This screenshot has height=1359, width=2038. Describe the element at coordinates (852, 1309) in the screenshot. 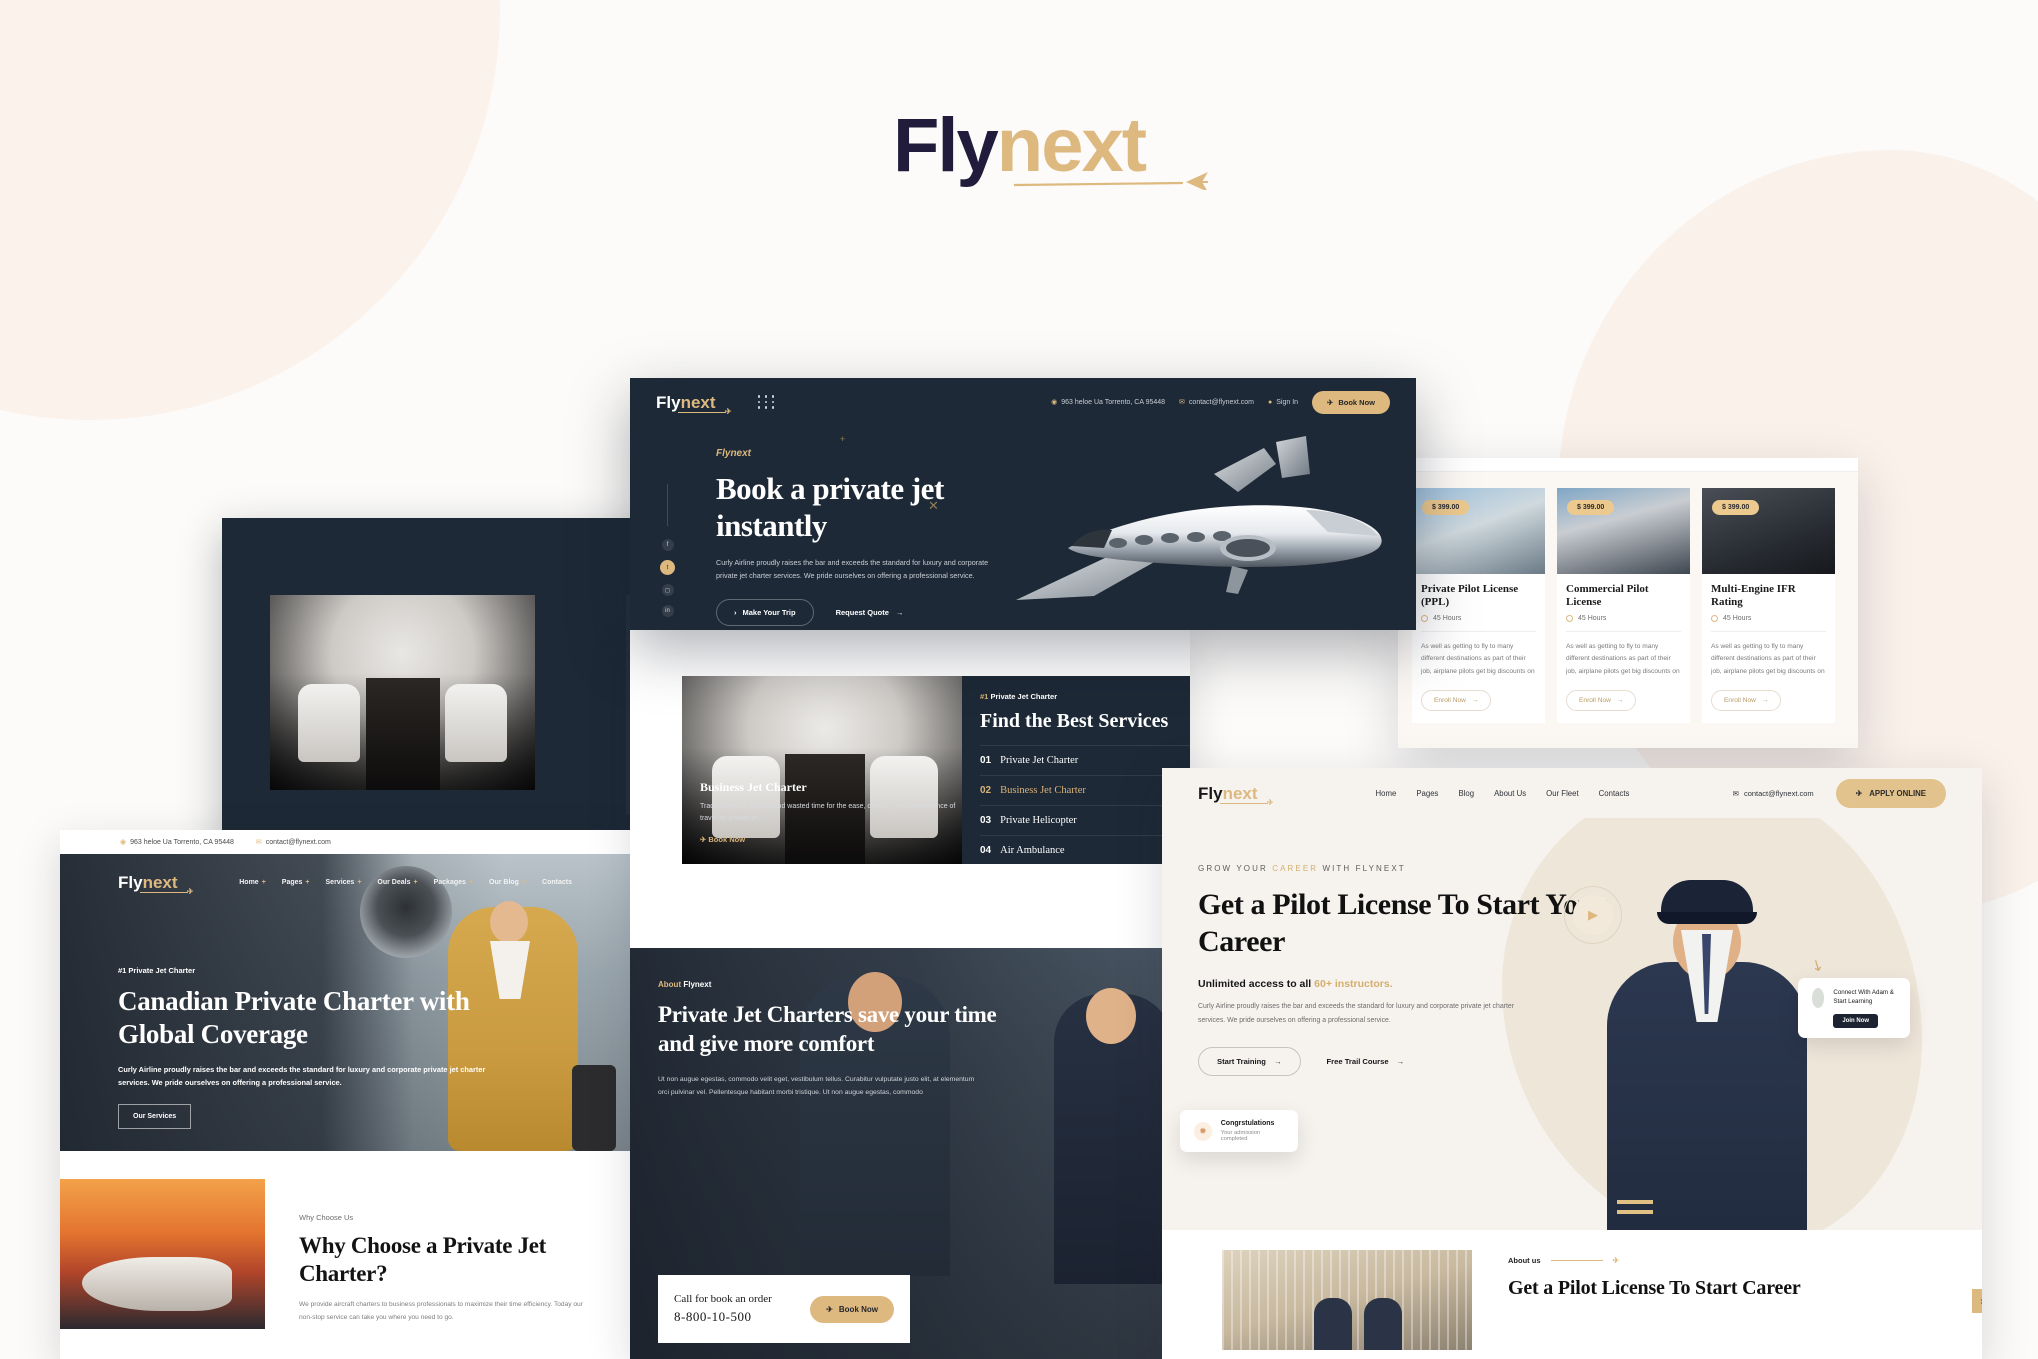

I see `order-book-now-button: ✈ Book Now` at that location.